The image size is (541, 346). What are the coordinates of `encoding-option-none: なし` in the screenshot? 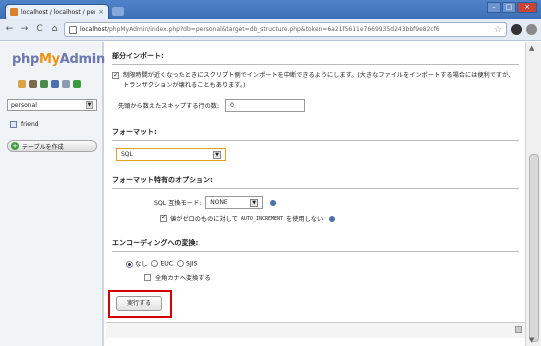 It's located at (136, 263).